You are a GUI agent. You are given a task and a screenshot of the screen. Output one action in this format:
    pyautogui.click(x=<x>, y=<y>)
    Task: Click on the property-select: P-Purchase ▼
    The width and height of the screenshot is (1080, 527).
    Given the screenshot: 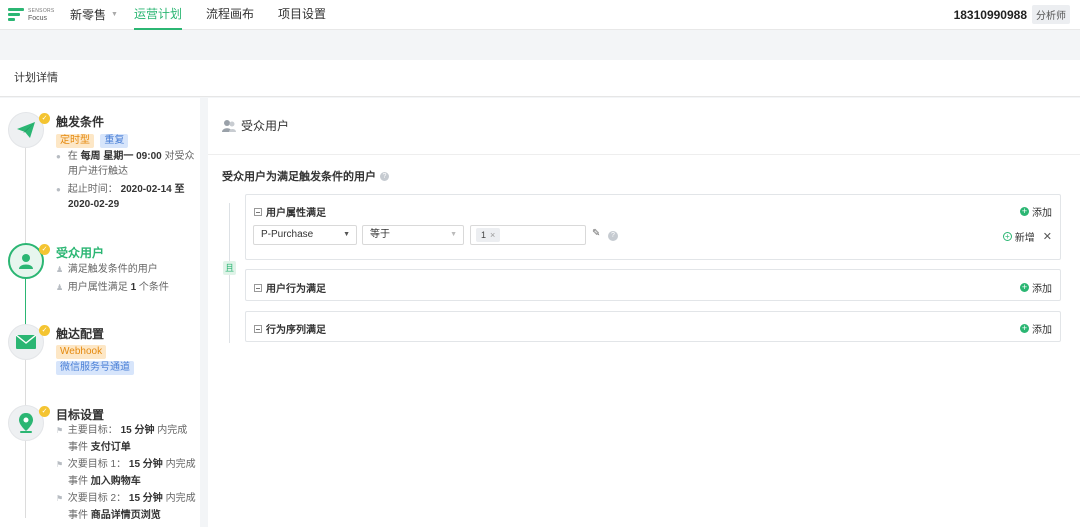 What is the action you would take?
    pyautogui.click(x=305, y=235)
    